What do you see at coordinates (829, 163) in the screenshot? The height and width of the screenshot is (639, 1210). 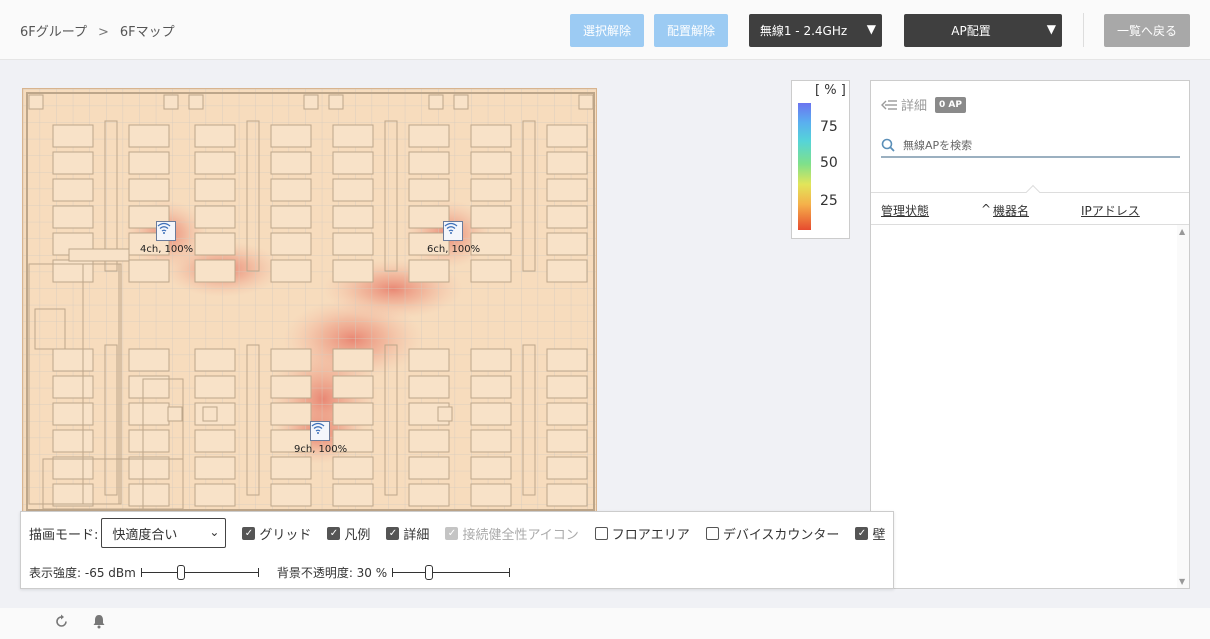 I see `legend-tick: 50` at bounding box center [829, 163].